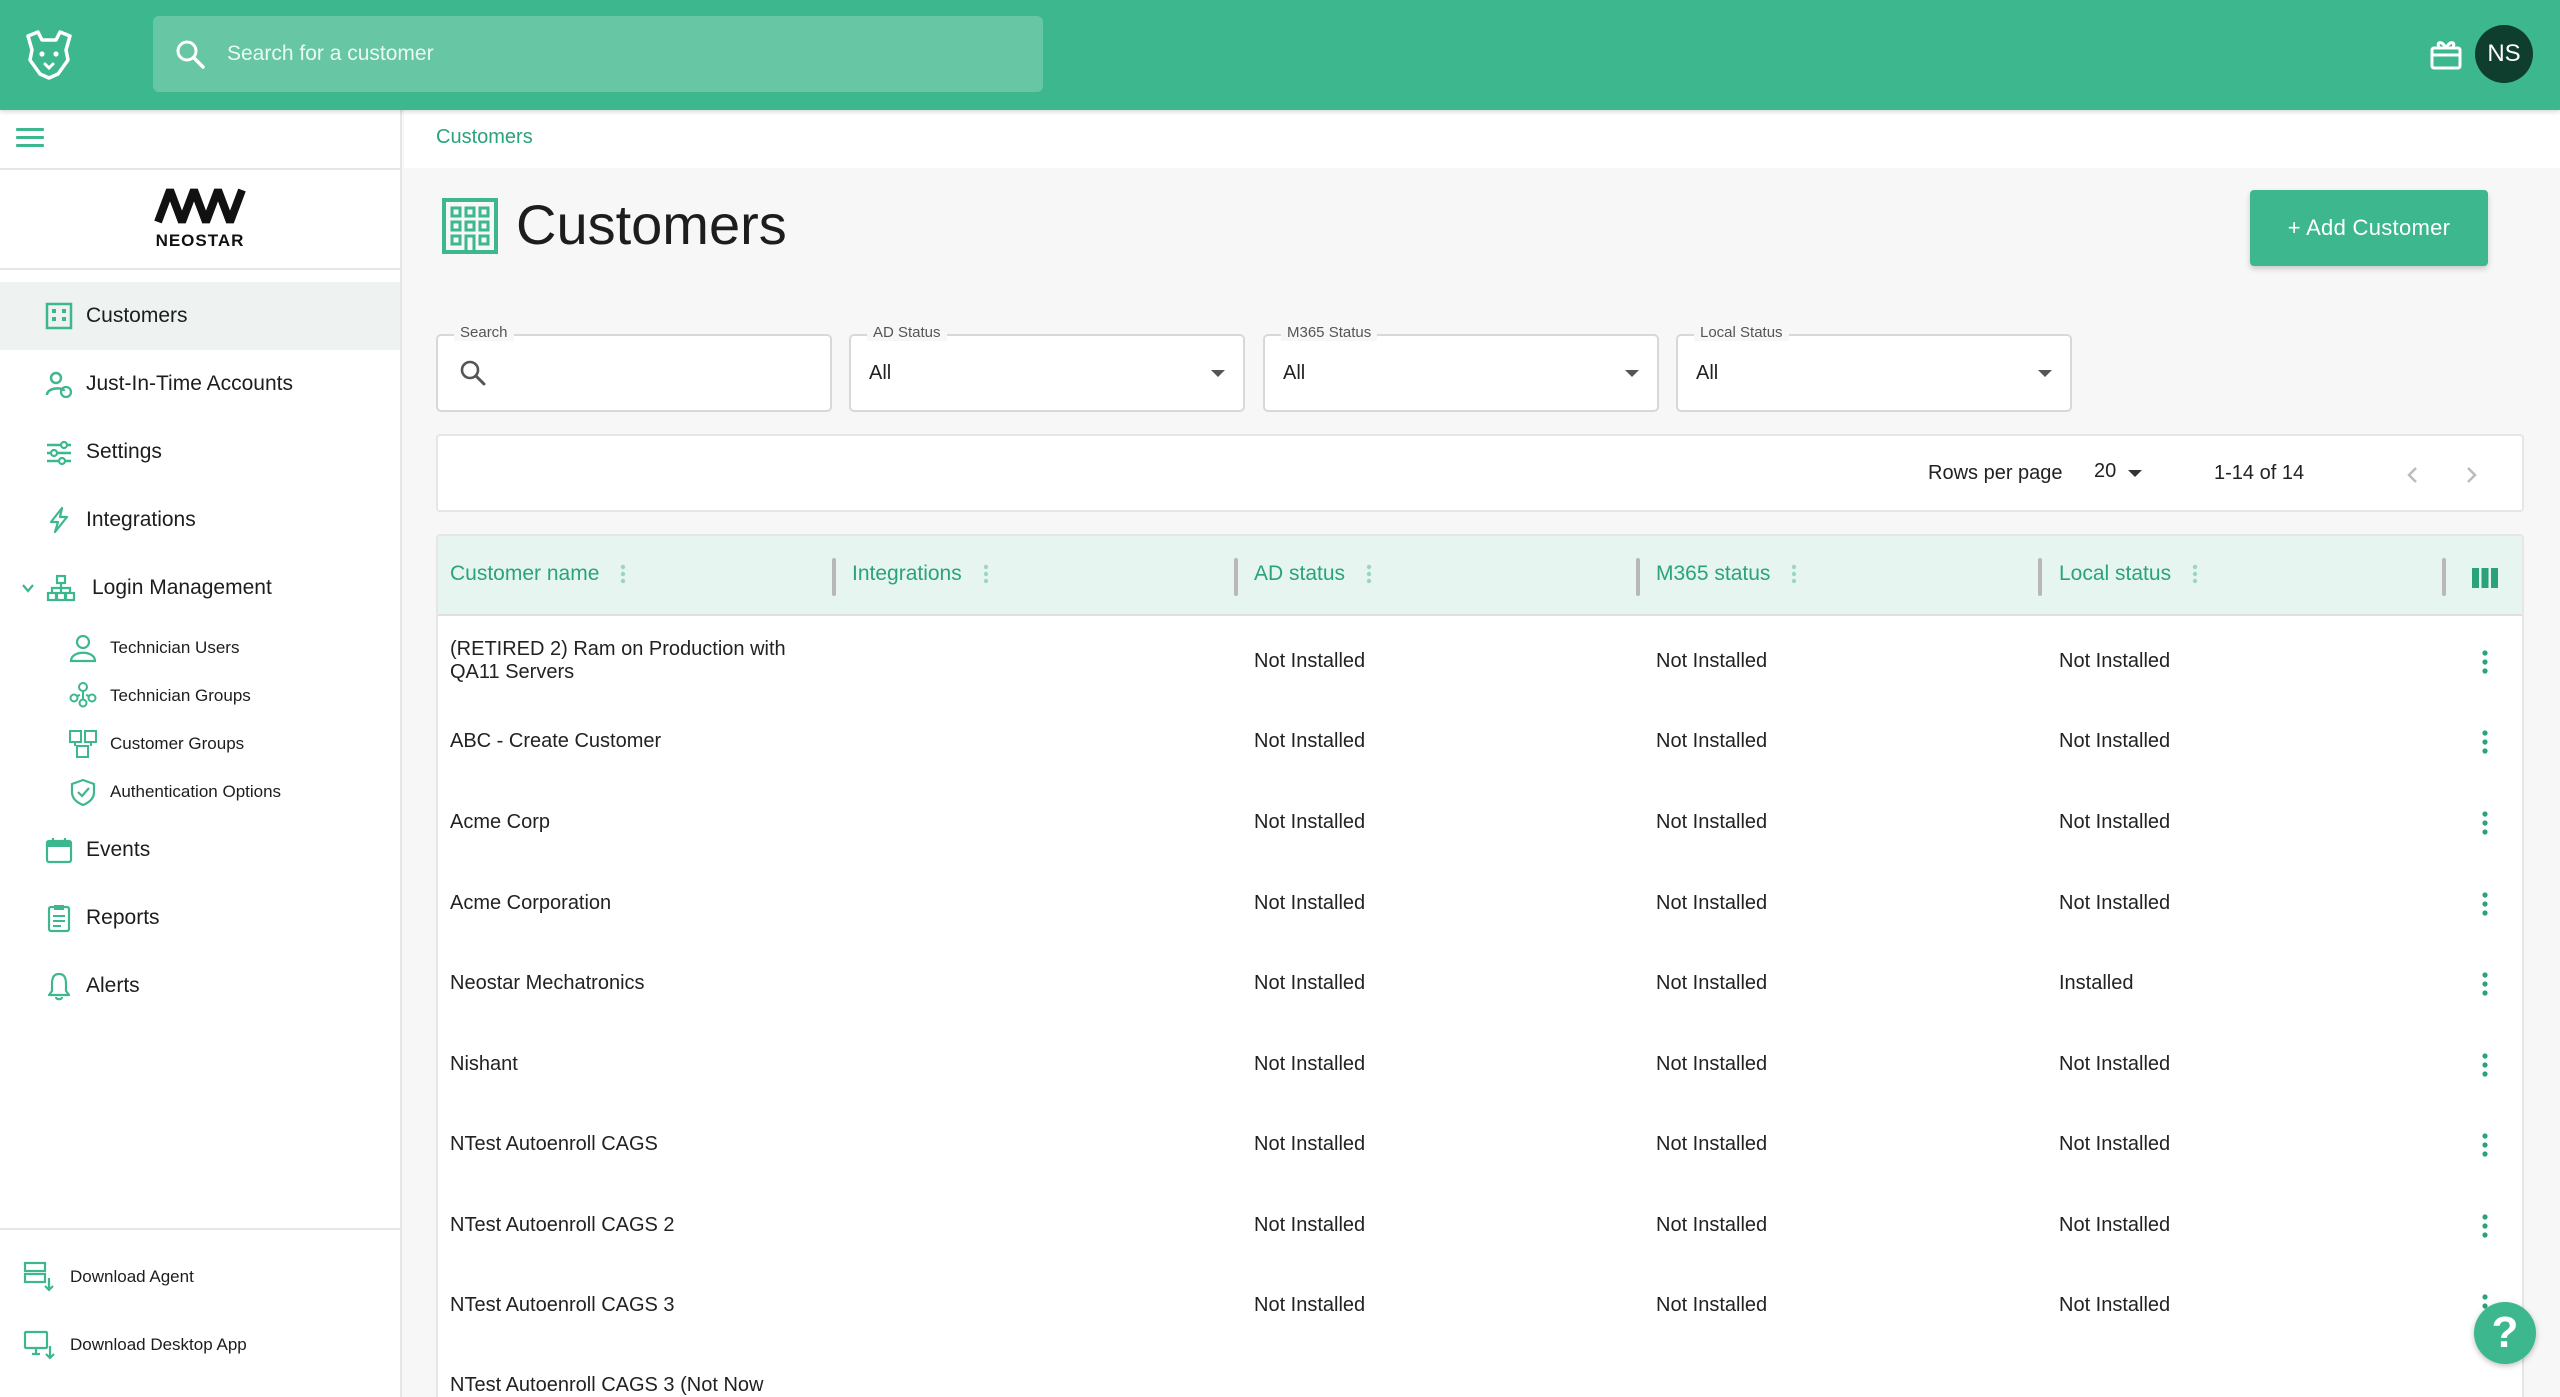  Describe the element at coordinates (2115, 573) in the screenshot. I see `column-header-label: Local status` at that location.